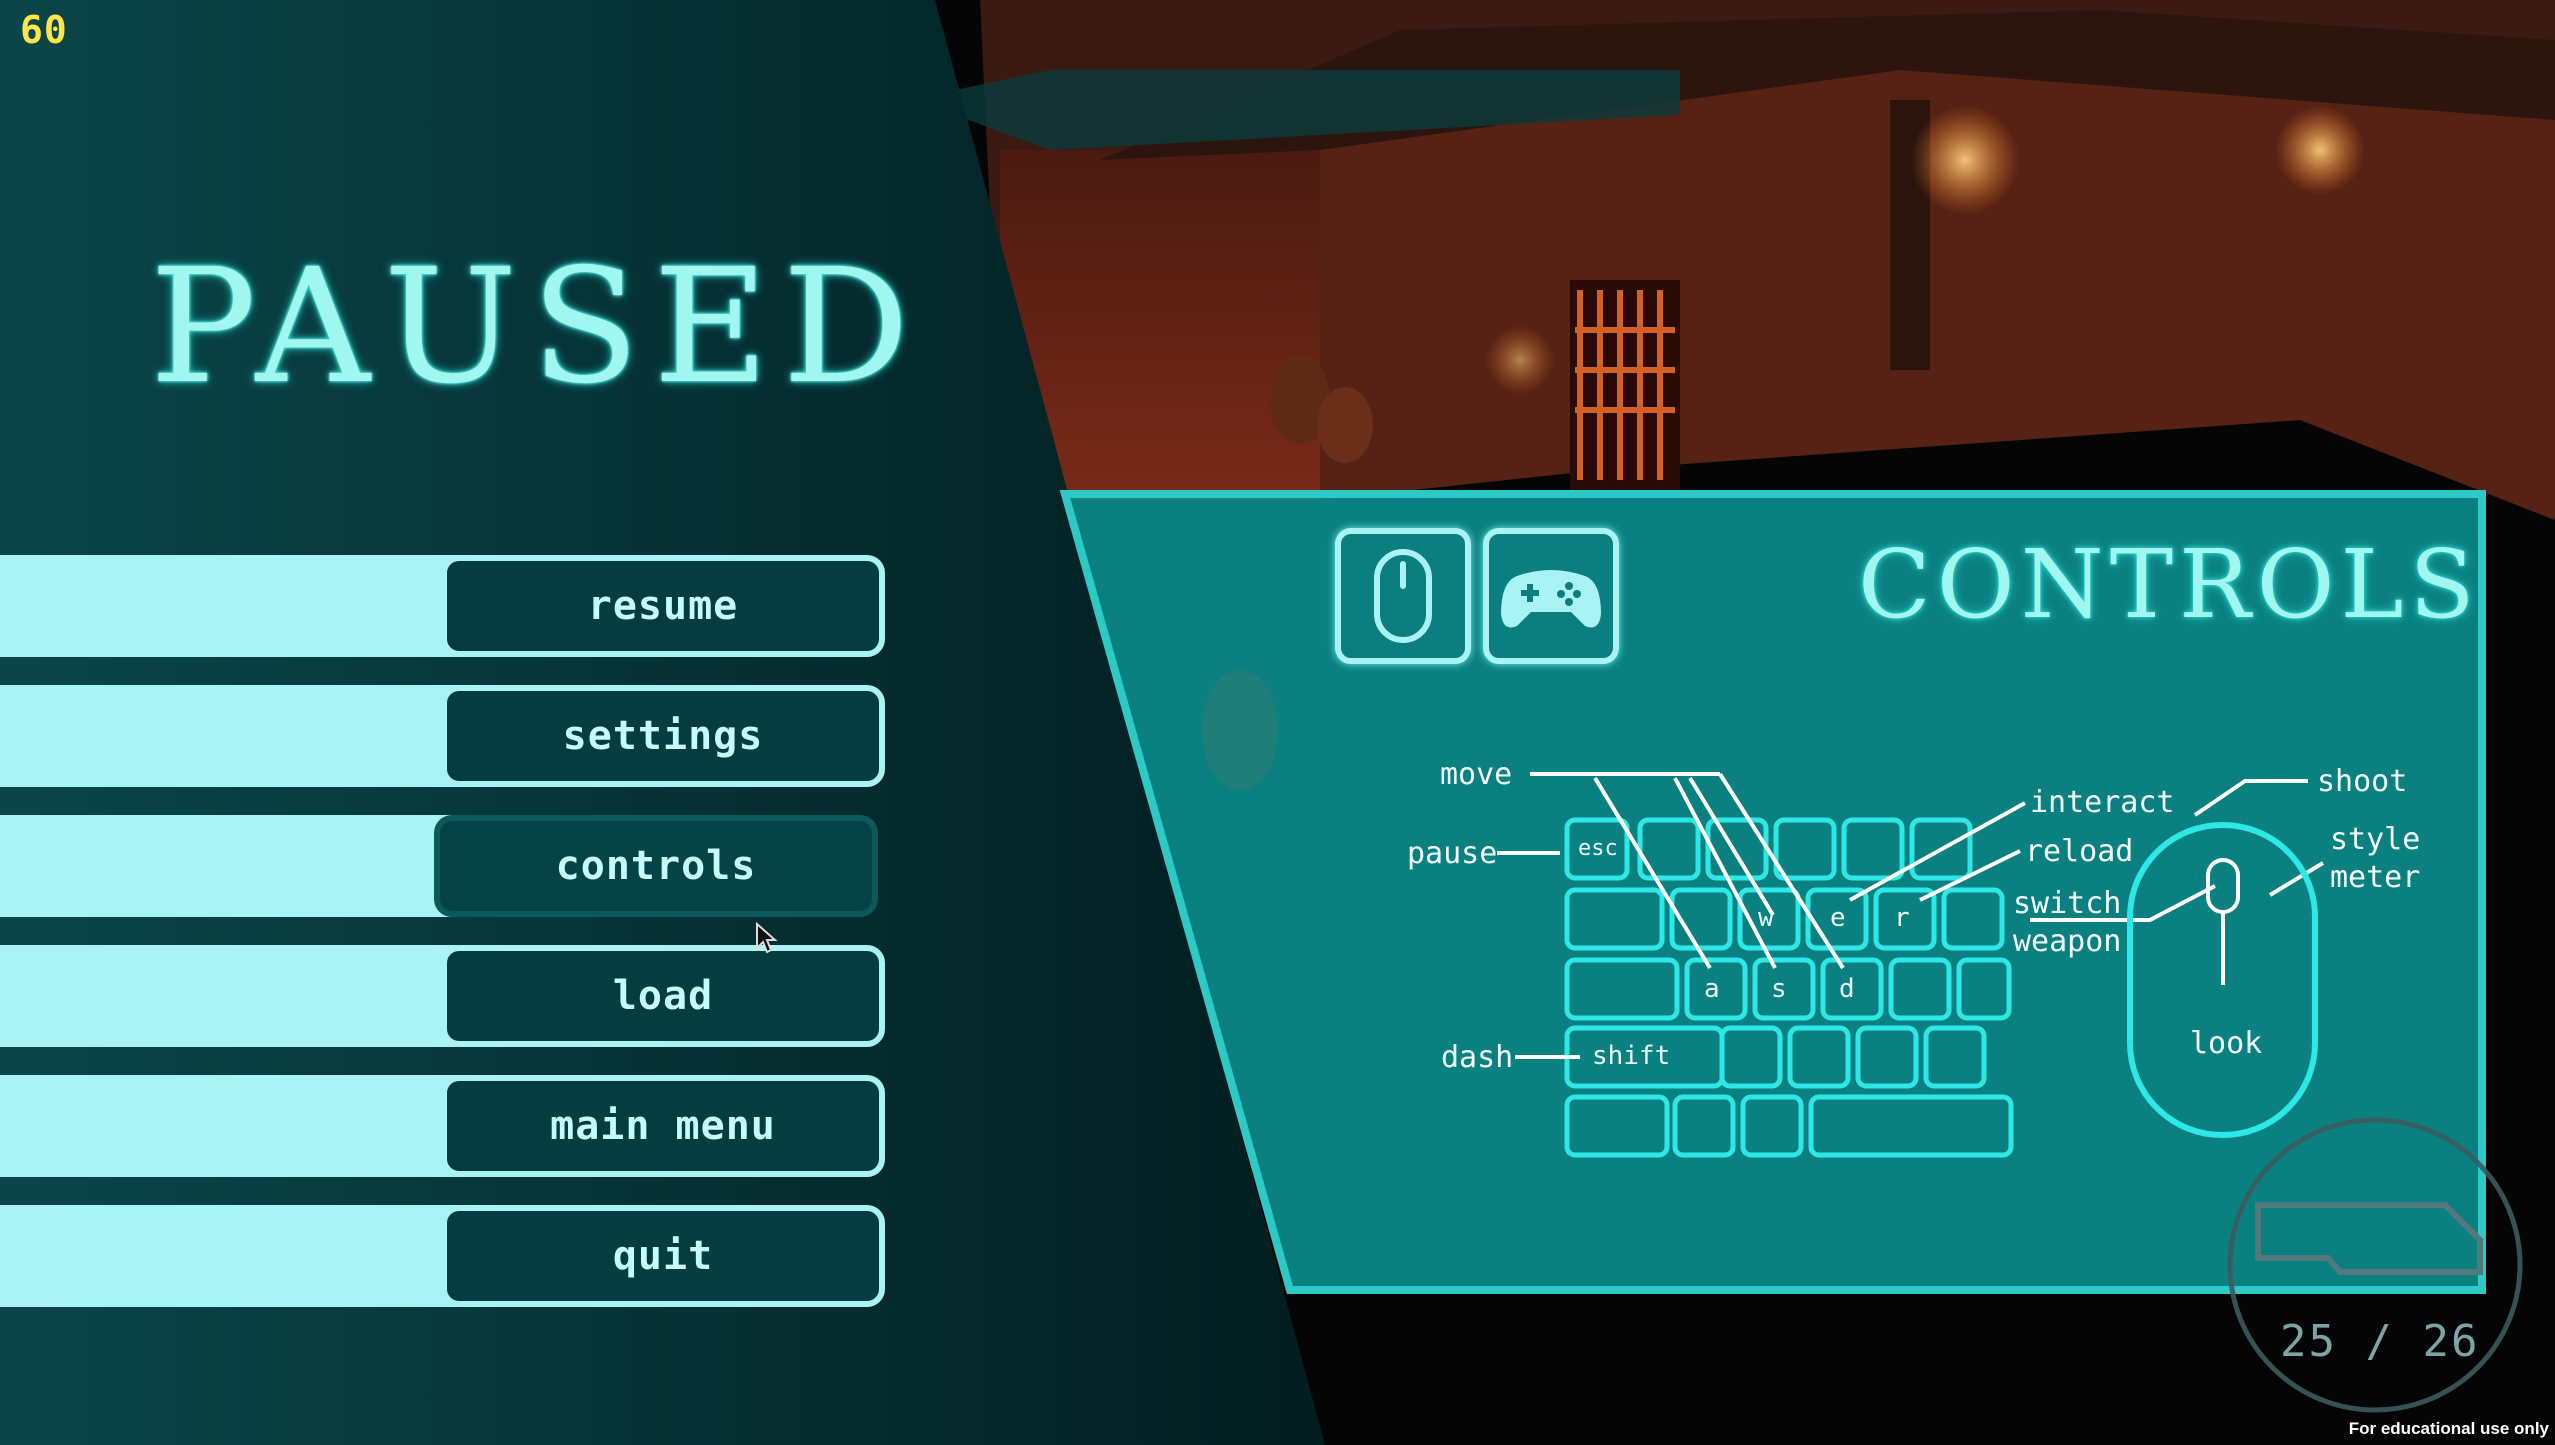  I want to click on mouse-icon, so click(1403, 596).